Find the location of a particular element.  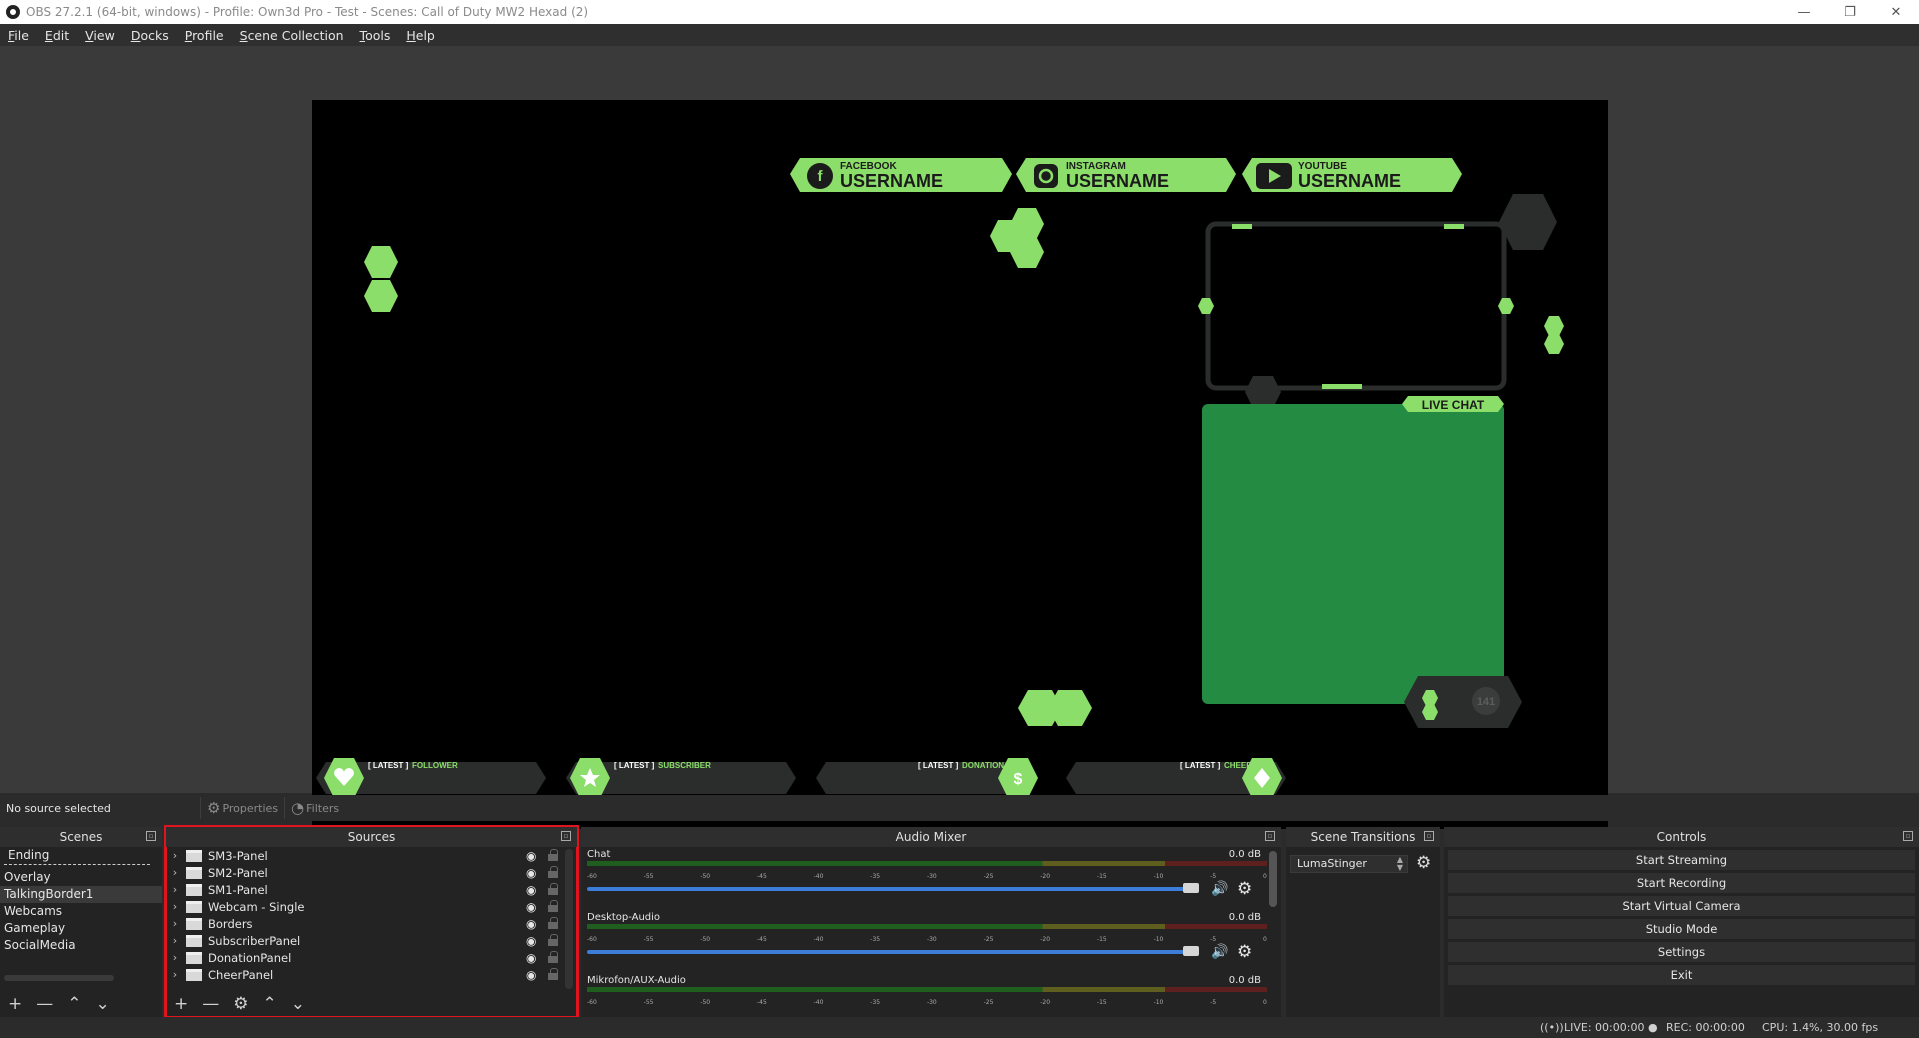

menu-tools: Tools is located at coordinates (375, 35).